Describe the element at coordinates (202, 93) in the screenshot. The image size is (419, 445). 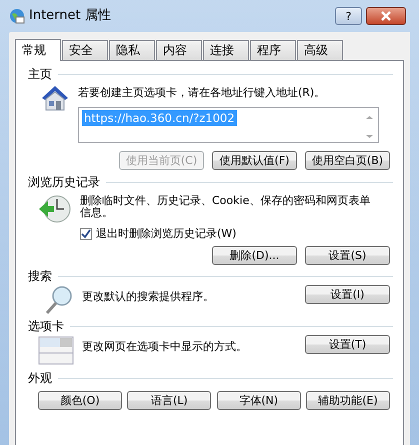
I see `description-text: 若要创建主页选项卡，请在各地址行键入地址(R)。` at that location.